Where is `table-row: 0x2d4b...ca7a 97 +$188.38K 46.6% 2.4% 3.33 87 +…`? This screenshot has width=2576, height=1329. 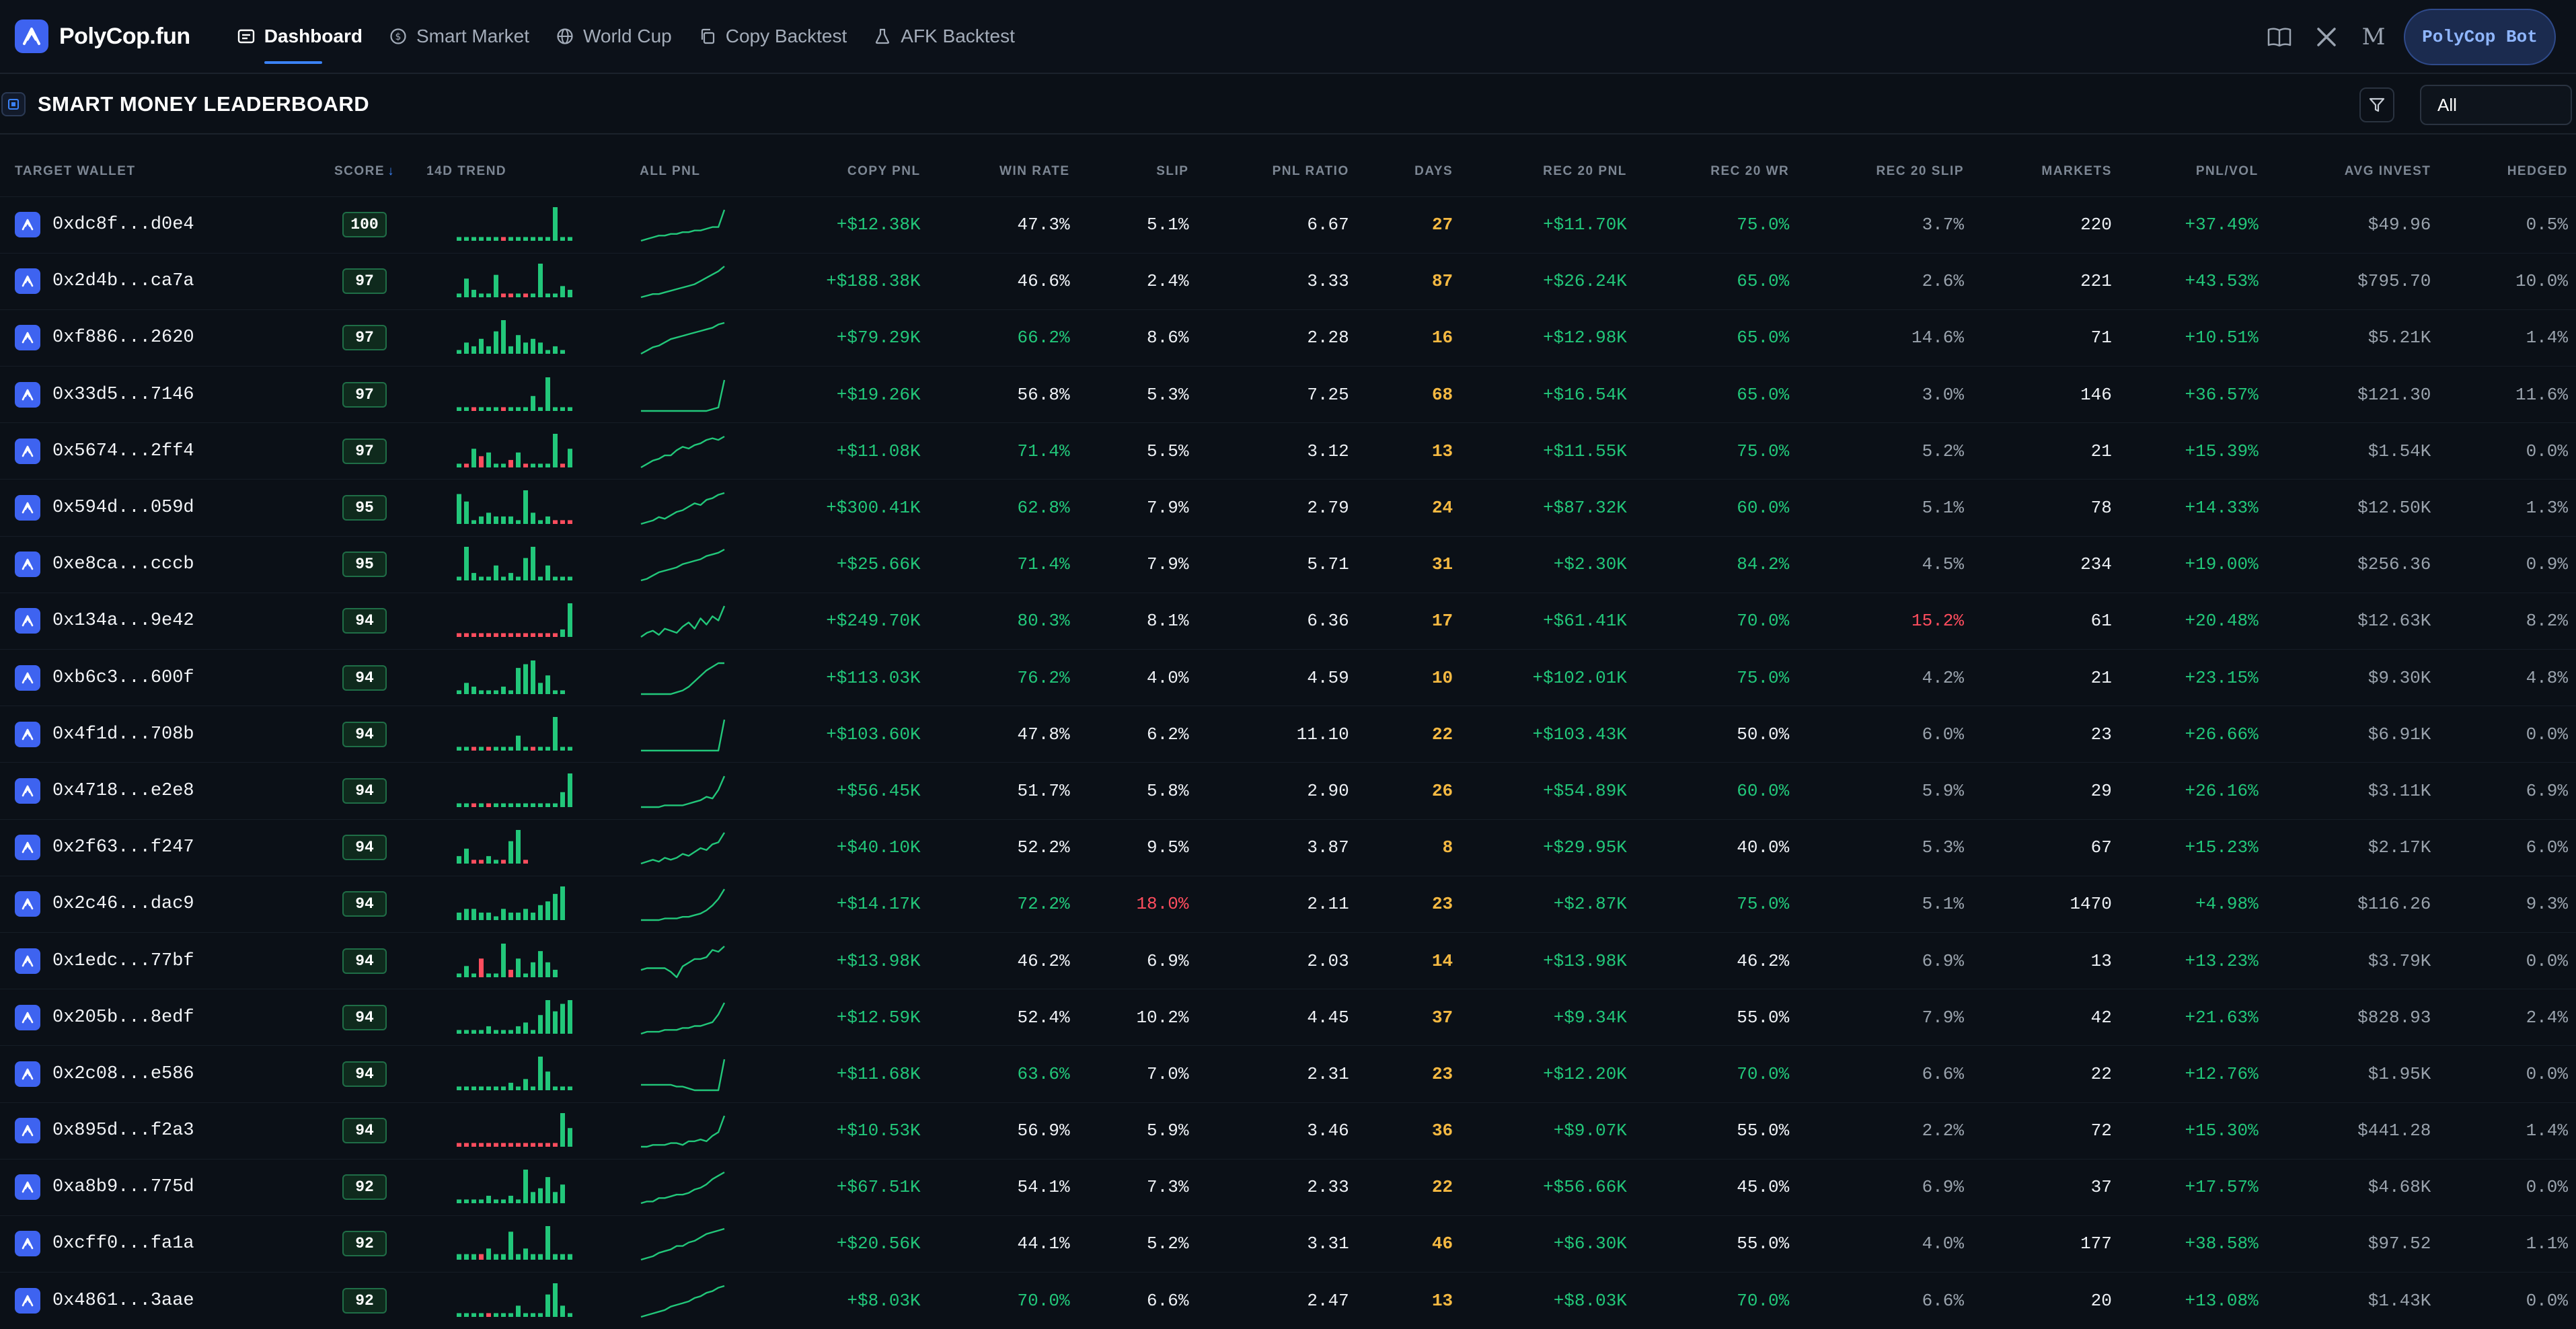 table-row: 0x2d4b...ca7a 97 +$188.38K 46.6% 2.4% 3.33 87 +… is located at coordinates (1288, 281).